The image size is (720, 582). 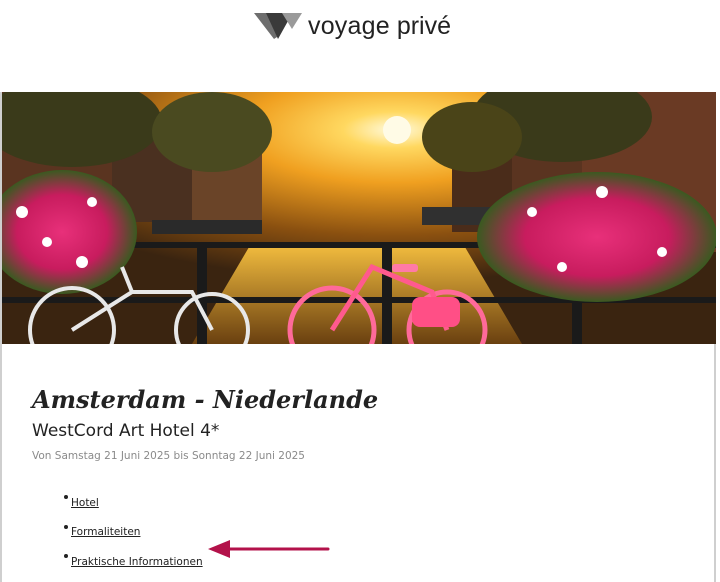 What do you see at coordinates (85, 503) in the screenshot?
I see `link-hotel: Hotel` at bounding box center [85, 503].